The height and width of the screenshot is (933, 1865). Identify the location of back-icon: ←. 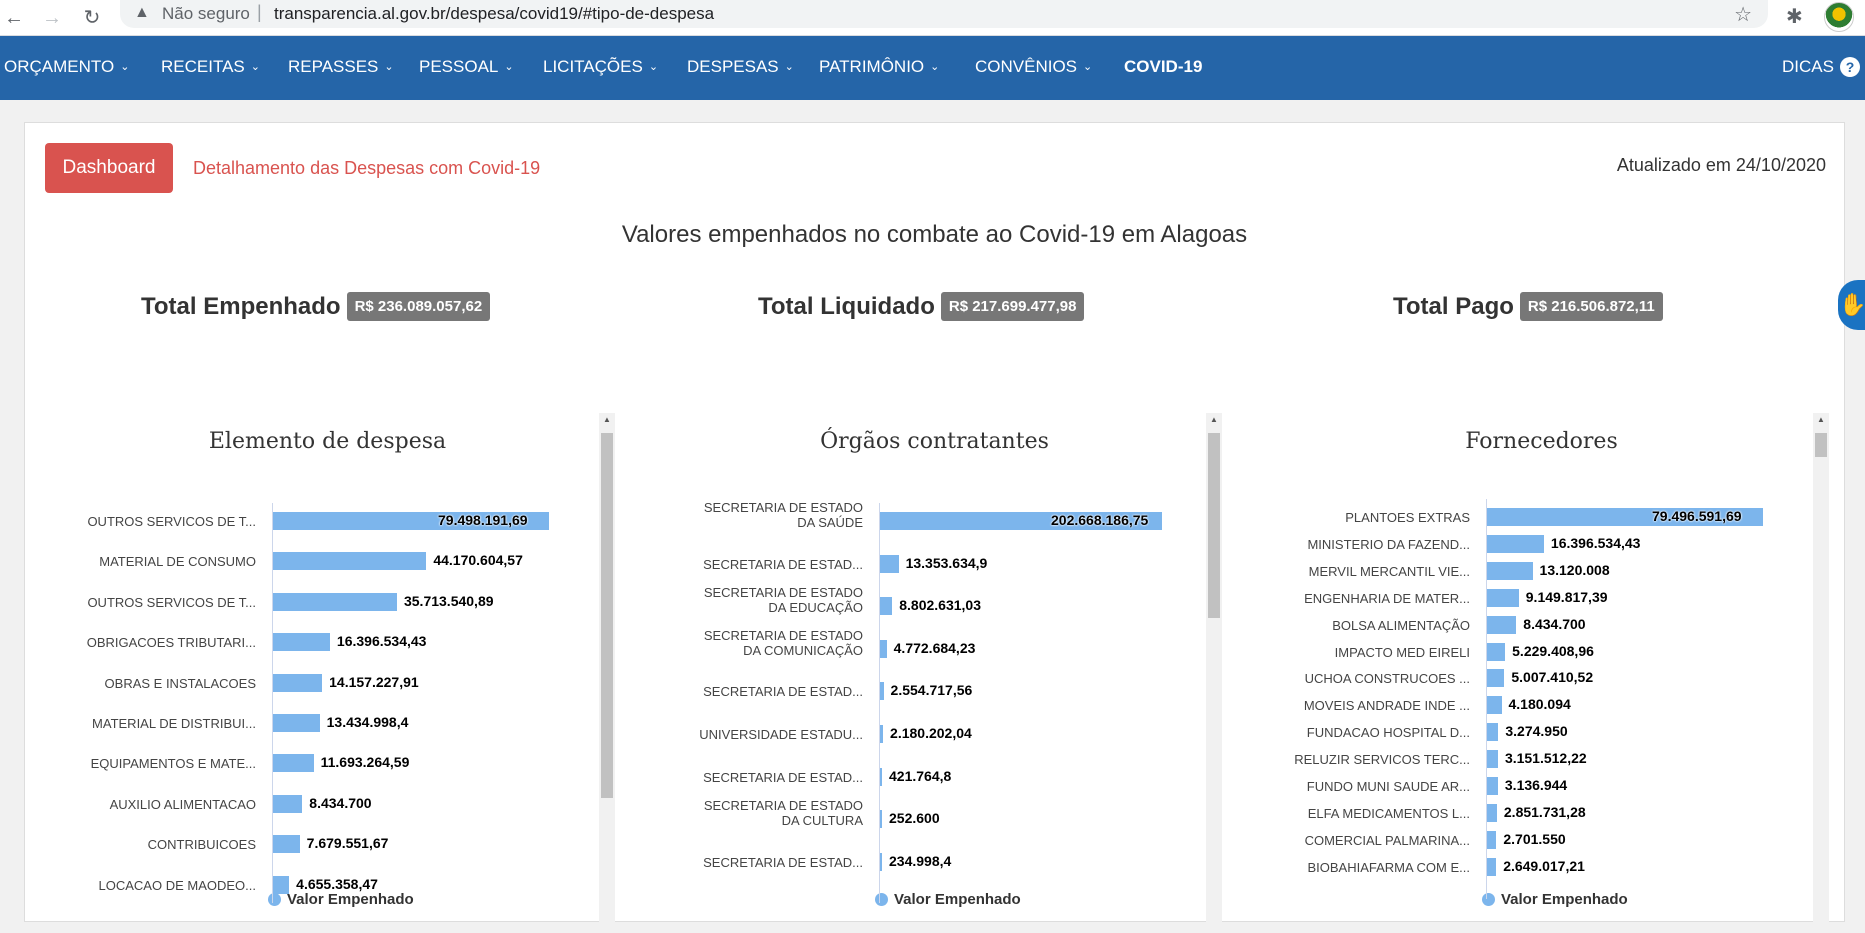
(14, 18).